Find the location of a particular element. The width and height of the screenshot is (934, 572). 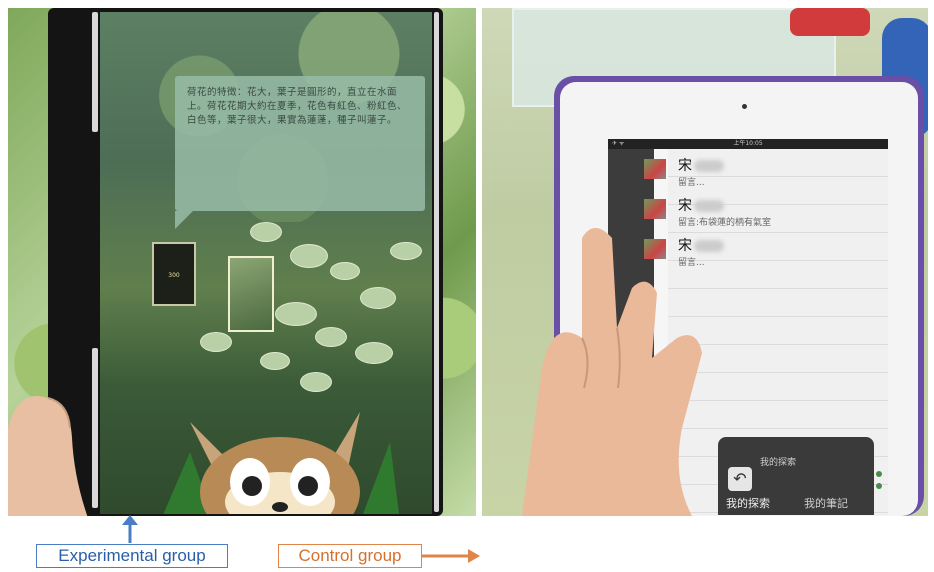

plant-photo-thumbnail is located at coordinates (251, 294).